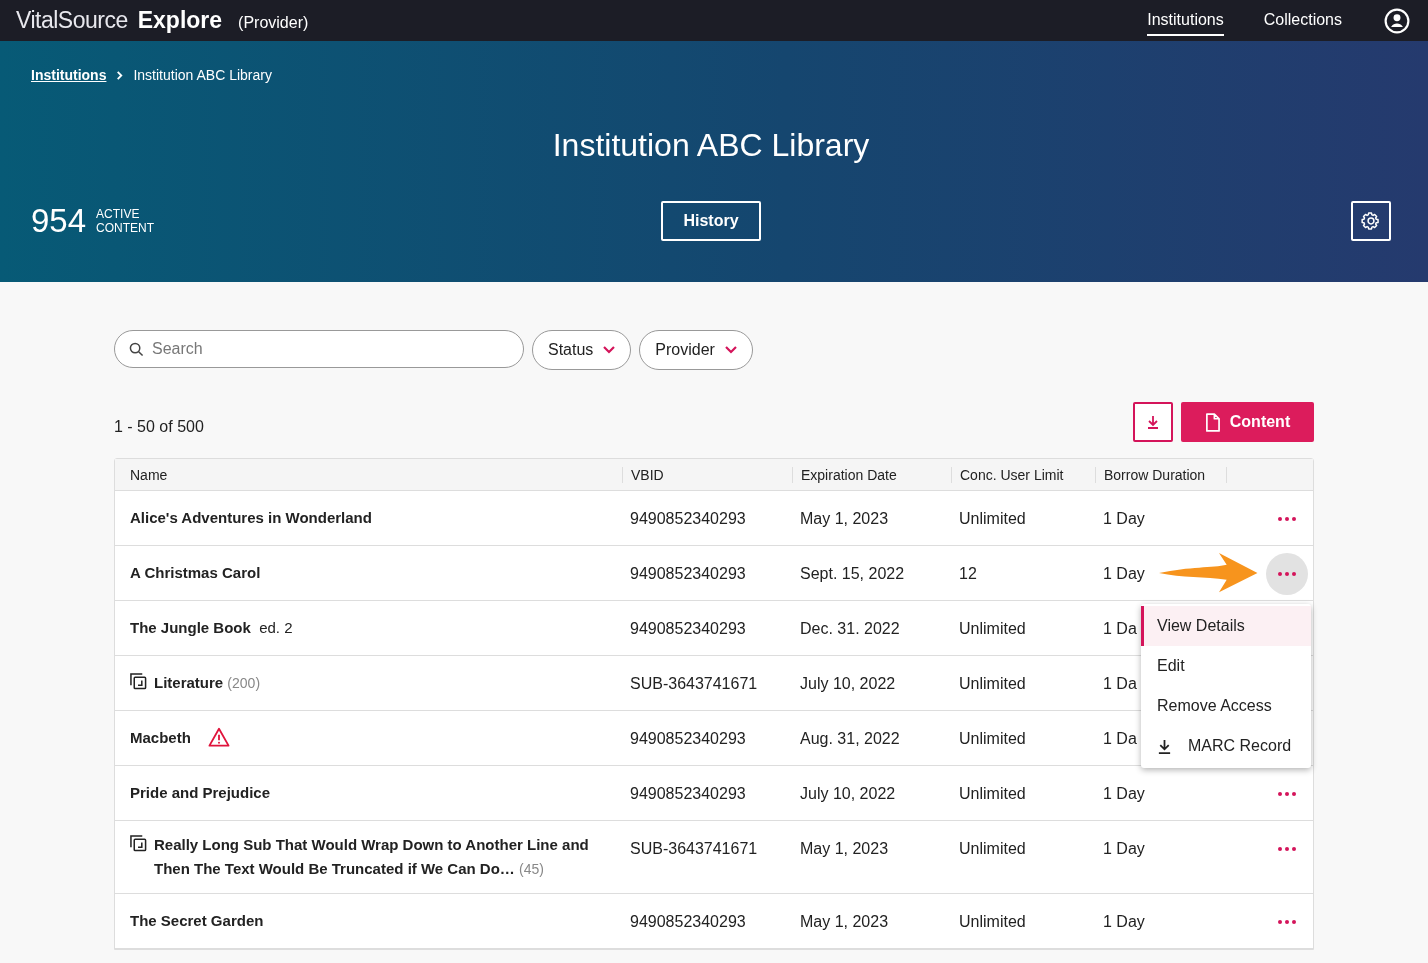 The width and height of the screenshot is (1428, 963). What do you see at coordinates (273, 23) in the screenshot?
I see `role-label: (Provider)` at bounding box center [273, 23].